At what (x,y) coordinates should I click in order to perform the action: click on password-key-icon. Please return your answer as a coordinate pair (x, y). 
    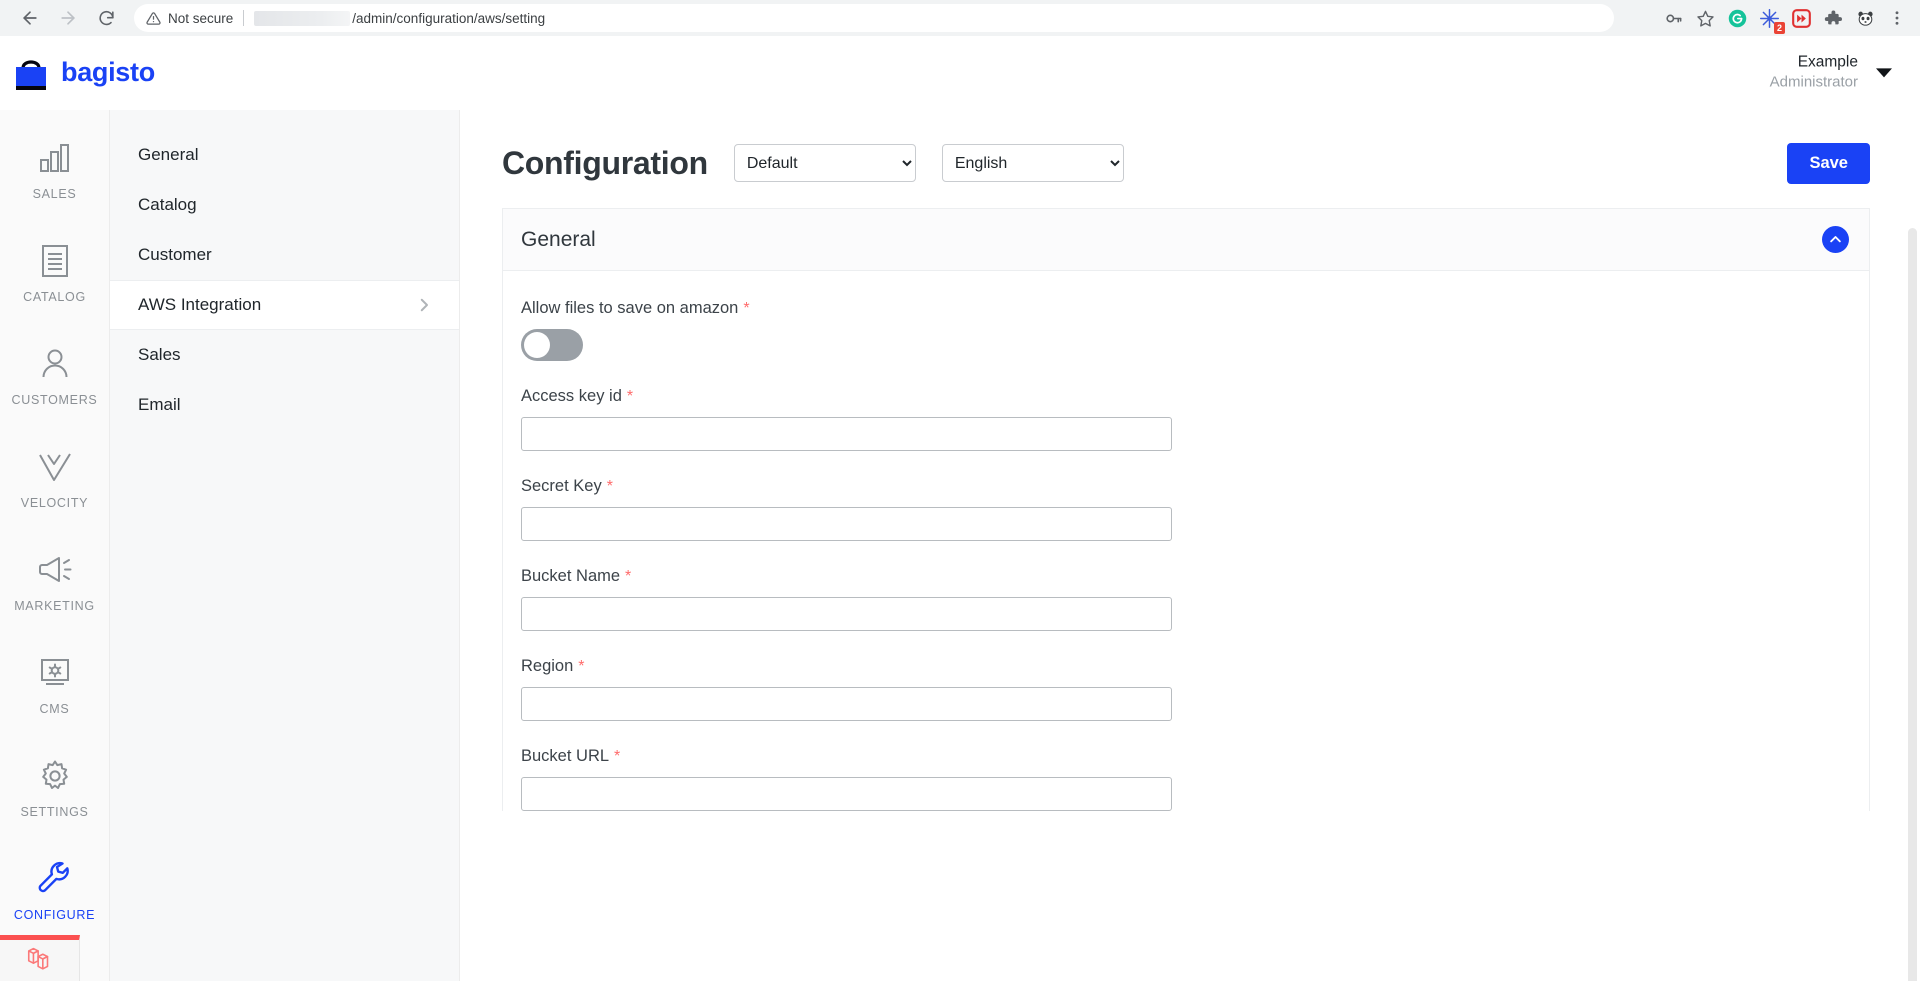
    Looking at the image, I should click on (1673, 18).